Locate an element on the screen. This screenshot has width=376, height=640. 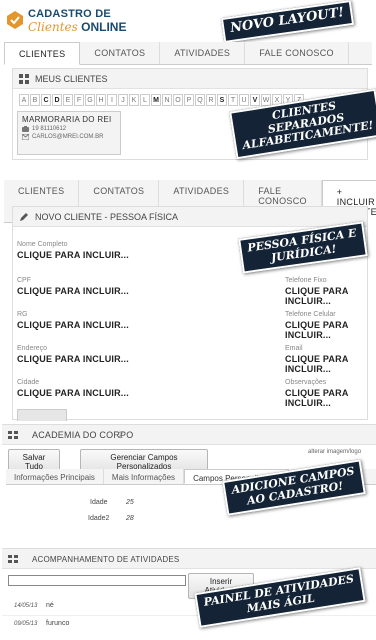
client-phone: 19 81110612 is located at coordinates (49, 129).